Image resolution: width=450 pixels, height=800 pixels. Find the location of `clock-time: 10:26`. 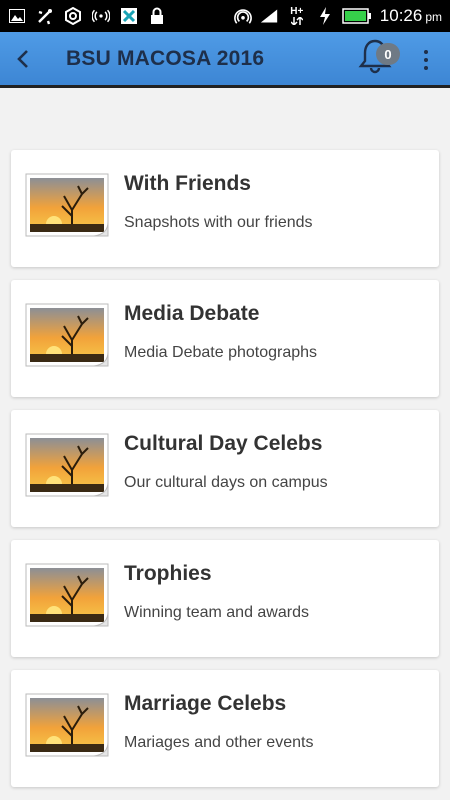

clock-time: 10:26 is located at coordinates (401, 15).